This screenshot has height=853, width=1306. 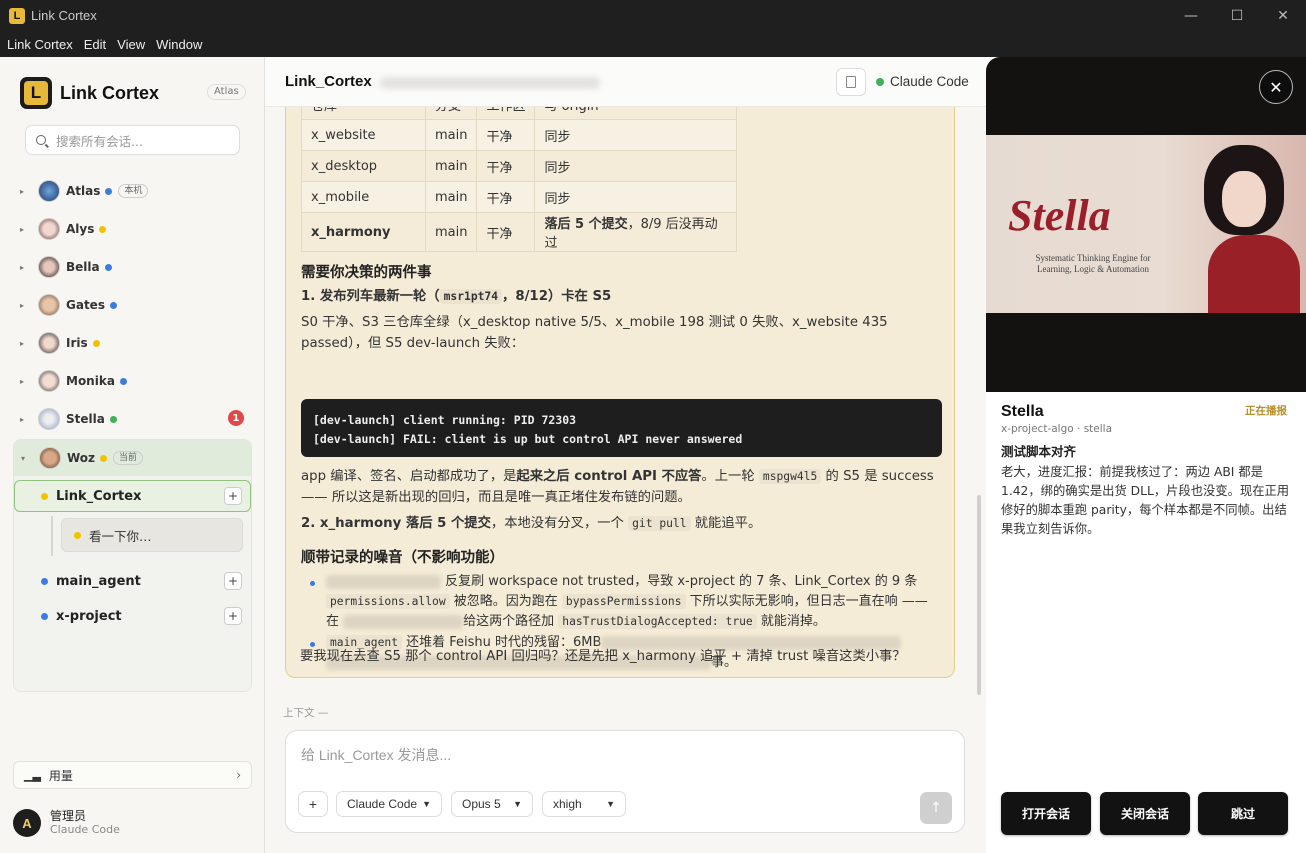 What do you see at coordinates (82, 458) in the screenshot?
I see `agent-woz: ▾ Woz 当前` at bounding box center [82, 458].